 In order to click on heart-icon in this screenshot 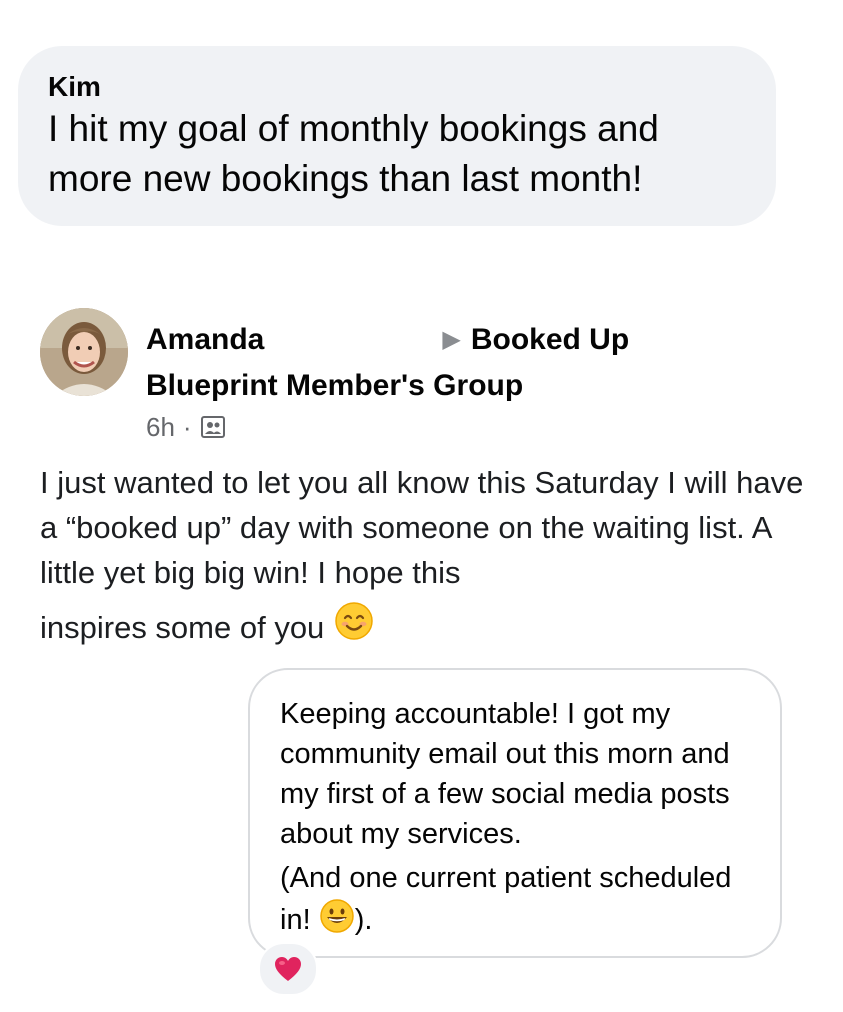, I will do `click(288, 969)`.